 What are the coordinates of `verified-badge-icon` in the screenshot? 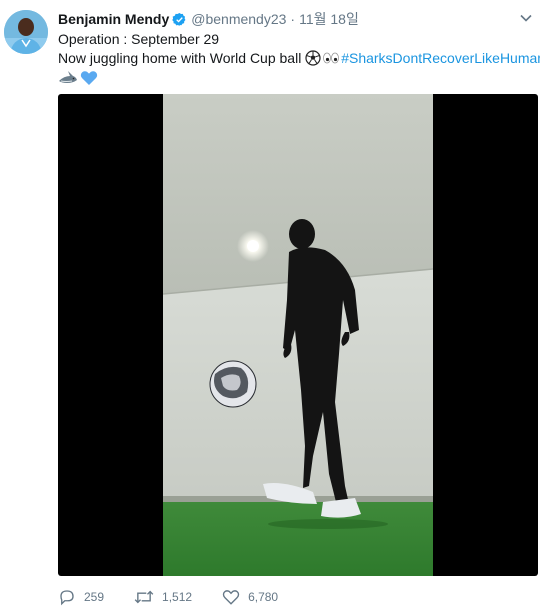 It's located at (179, 19).